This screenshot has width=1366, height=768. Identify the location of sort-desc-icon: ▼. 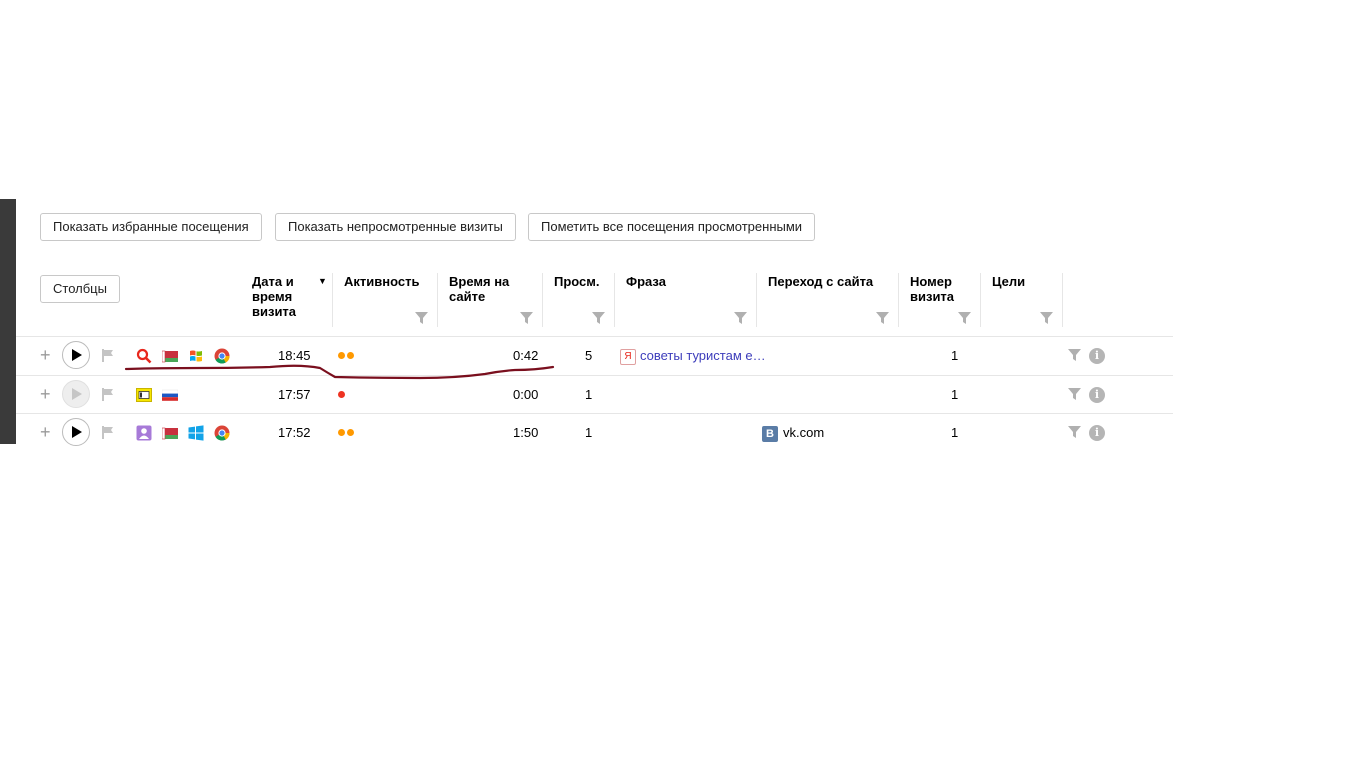
(322, 281).